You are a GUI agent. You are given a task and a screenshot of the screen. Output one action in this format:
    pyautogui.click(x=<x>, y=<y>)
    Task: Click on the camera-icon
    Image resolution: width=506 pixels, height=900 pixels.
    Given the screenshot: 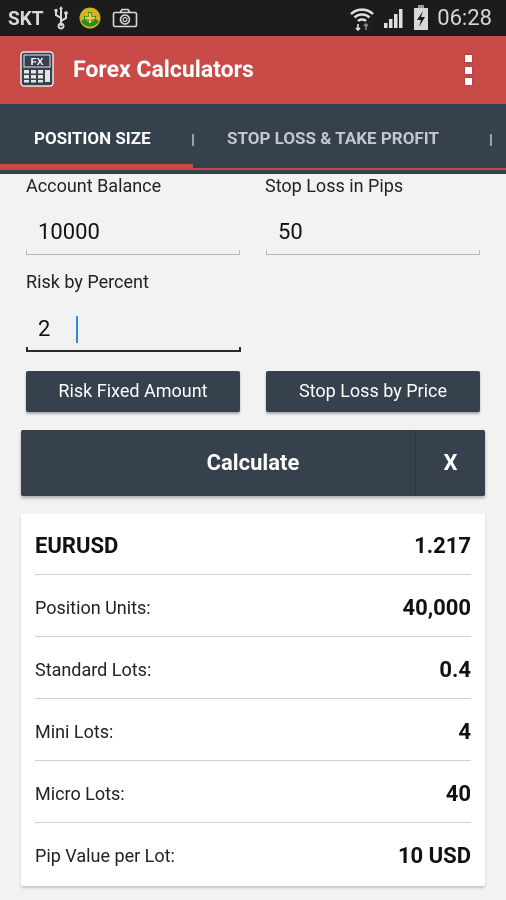 What is the action you would take?
    pyautogui.click(x=125, y=18)
    